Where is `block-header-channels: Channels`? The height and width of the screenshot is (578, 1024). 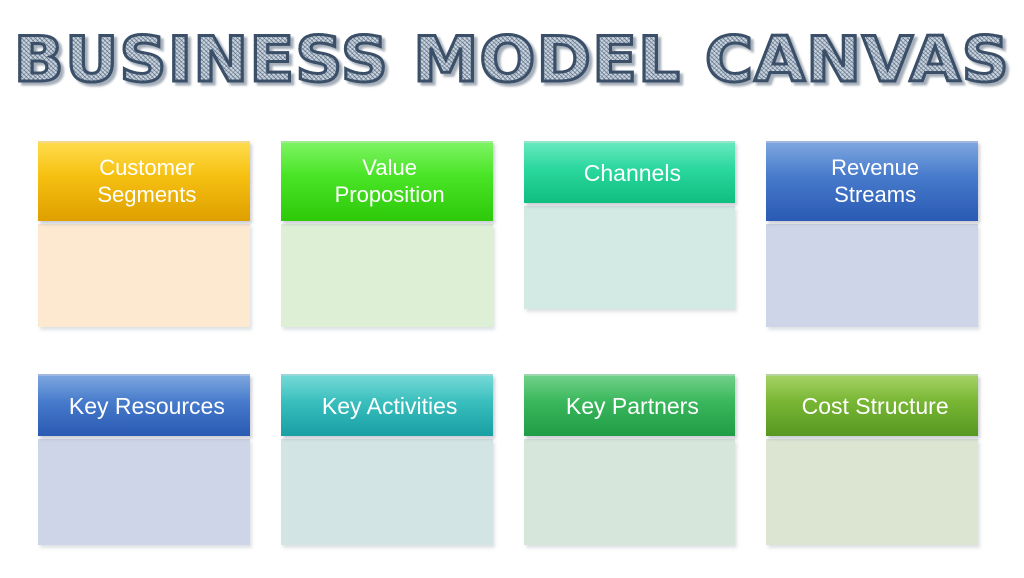 block-header-channels: Channels is located at coordinates (629, 172).